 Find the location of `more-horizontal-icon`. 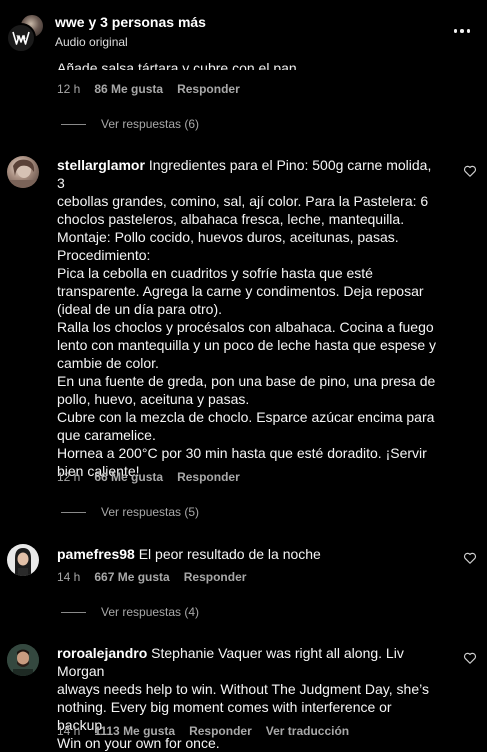

more-horizontal-icon is located at coordinates (462, 31).